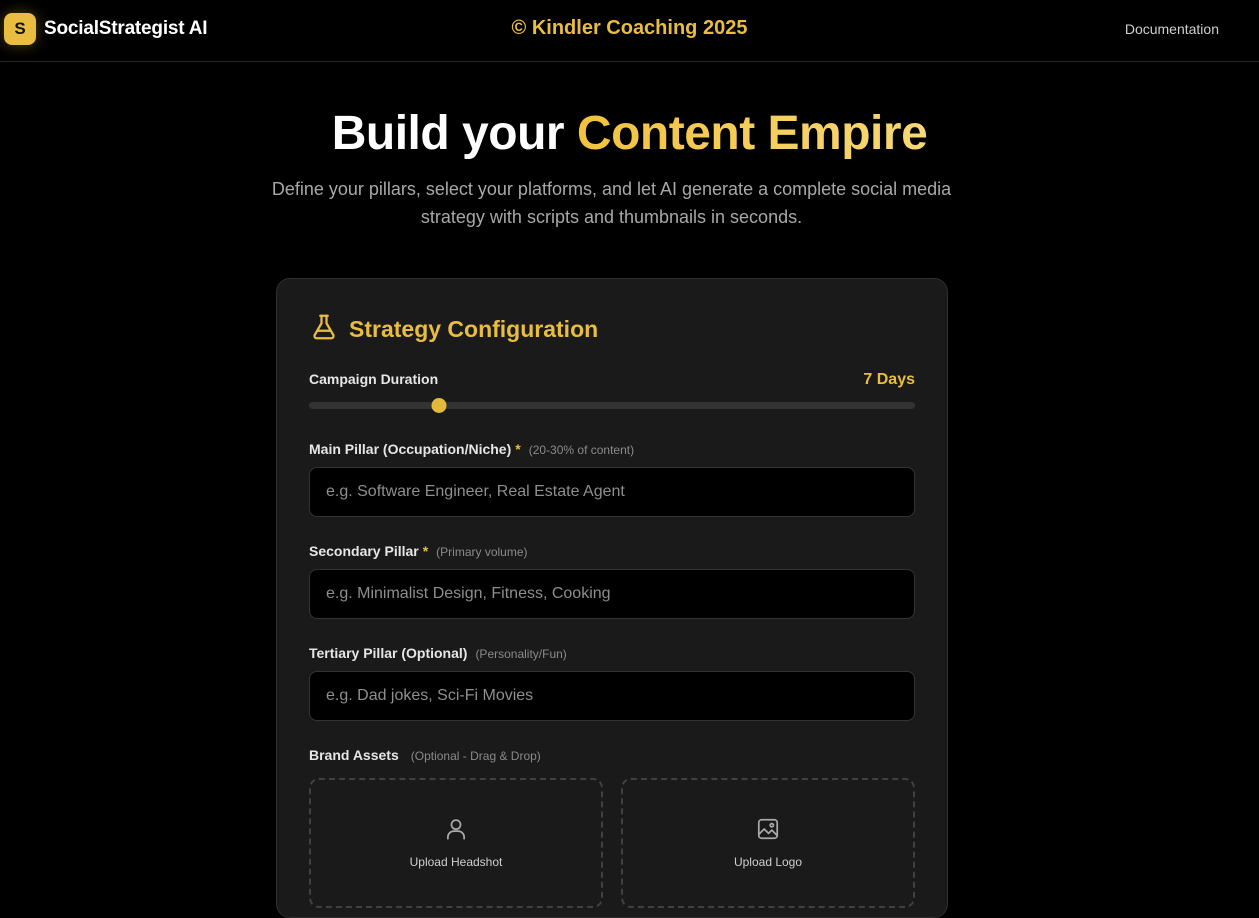 The width and height of the screenshot is (1259, 918). Describe the element at coordinates (439, 405) in the screenshot. I see `slider-thumb` at that location.